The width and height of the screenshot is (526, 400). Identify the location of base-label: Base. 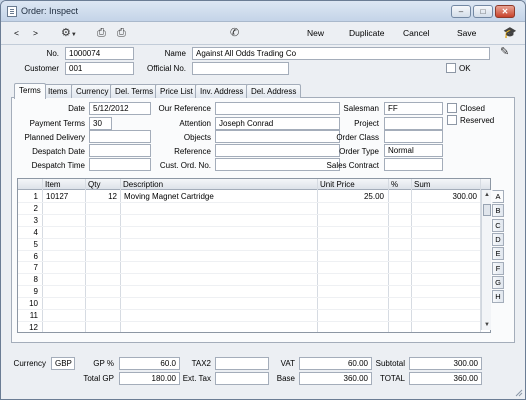
(285, 378).